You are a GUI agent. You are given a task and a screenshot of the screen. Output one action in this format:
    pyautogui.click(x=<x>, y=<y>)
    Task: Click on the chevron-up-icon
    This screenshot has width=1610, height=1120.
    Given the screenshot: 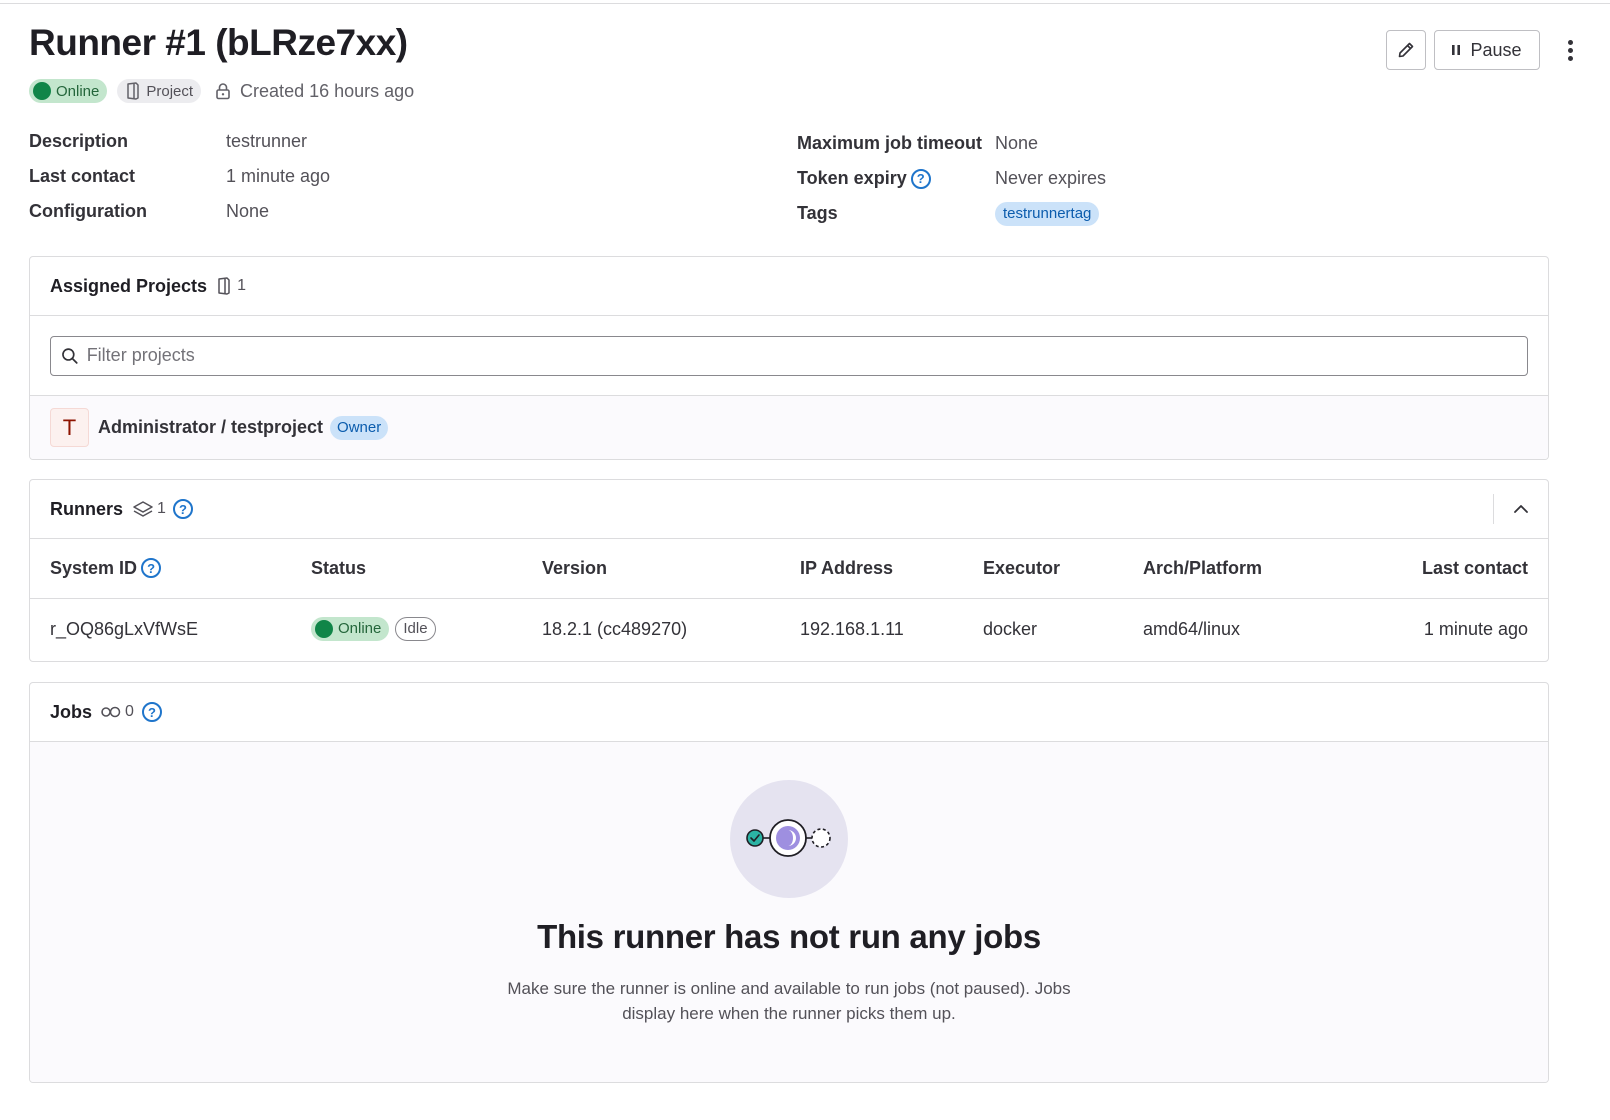 What is the action you would take?
    pyautogui.click(x=1521, y=509)
    